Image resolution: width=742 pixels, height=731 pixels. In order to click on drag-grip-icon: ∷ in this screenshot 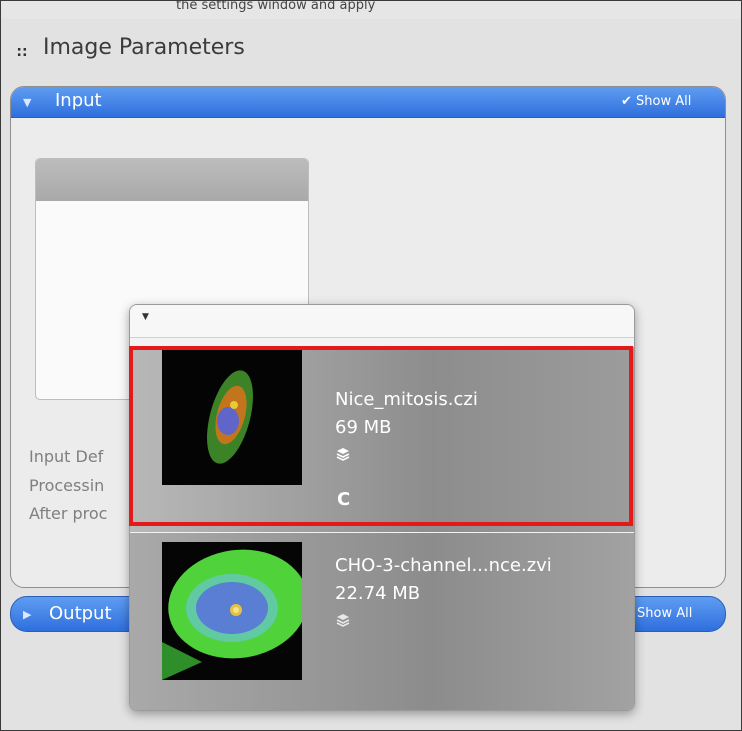, I will do `click(22, 53)`.